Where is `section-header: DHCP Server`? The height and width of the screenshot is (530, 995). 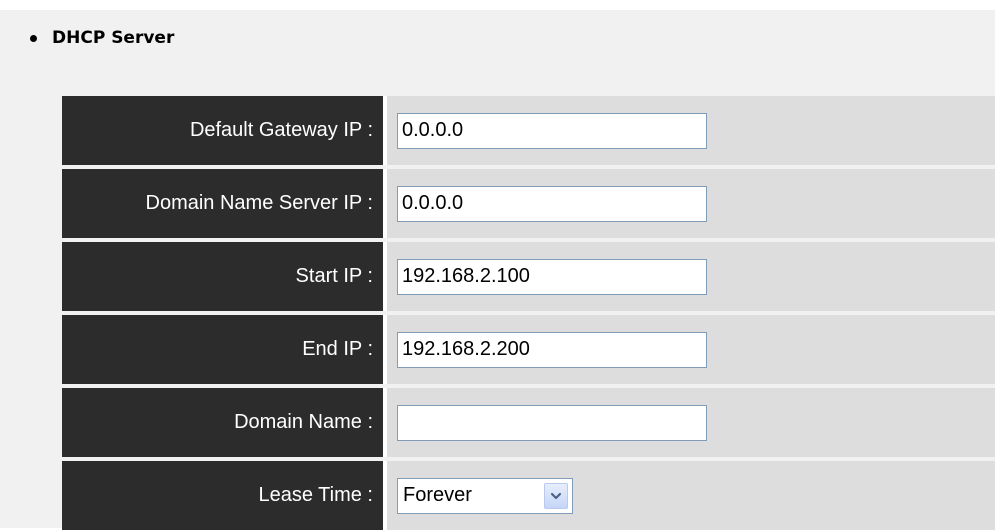 section-header: DHCP Server is located at coordinates (102, 38).